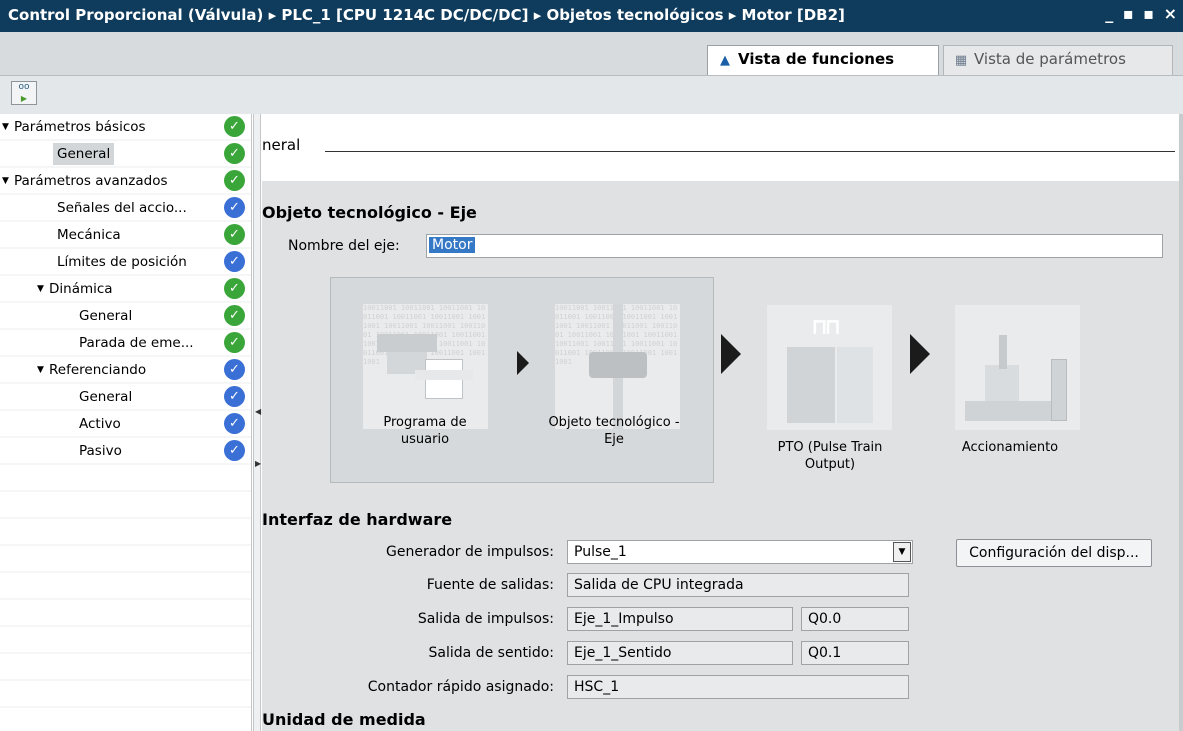 The height and width of the screenshot is (731, 1183). Describe the element at coordinates (591, 54) in the screenshot. I see `view-tab-bar: ▲ Vista de funciones ▦ Vista de parámetros` at that location.